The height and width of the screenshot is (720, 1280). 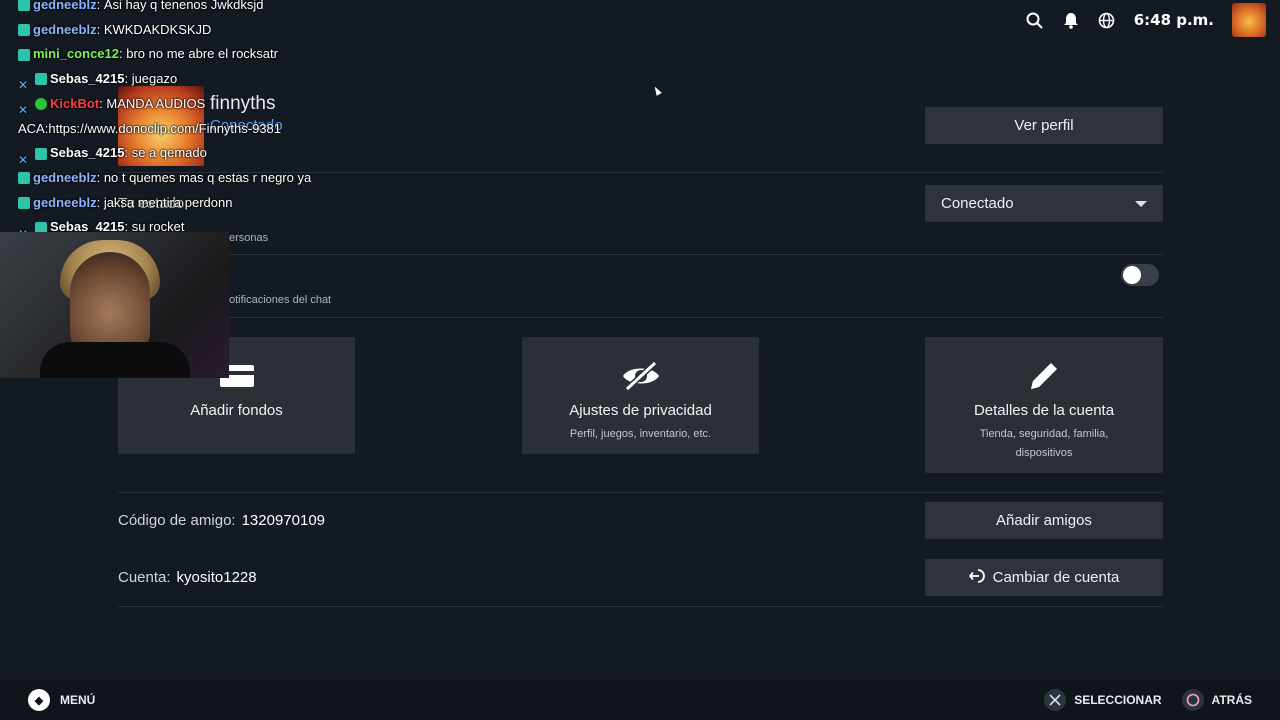 What do you see at coordinates (1044, 203) in the screenshot?
I see `status-dropdown: Conectado` at bounding box center [1044, 203].